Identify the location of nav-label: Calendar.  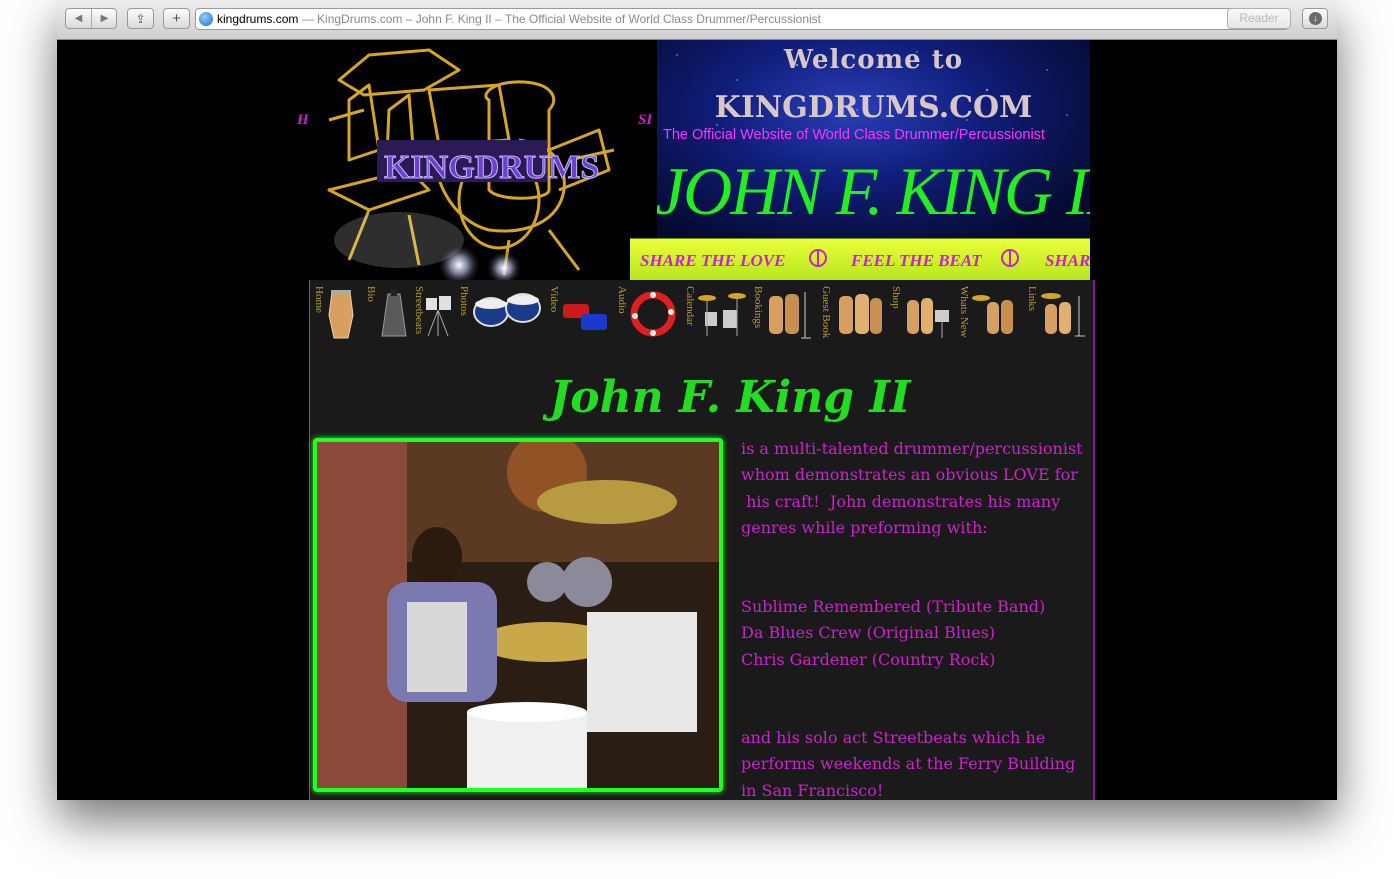
(690, 306).